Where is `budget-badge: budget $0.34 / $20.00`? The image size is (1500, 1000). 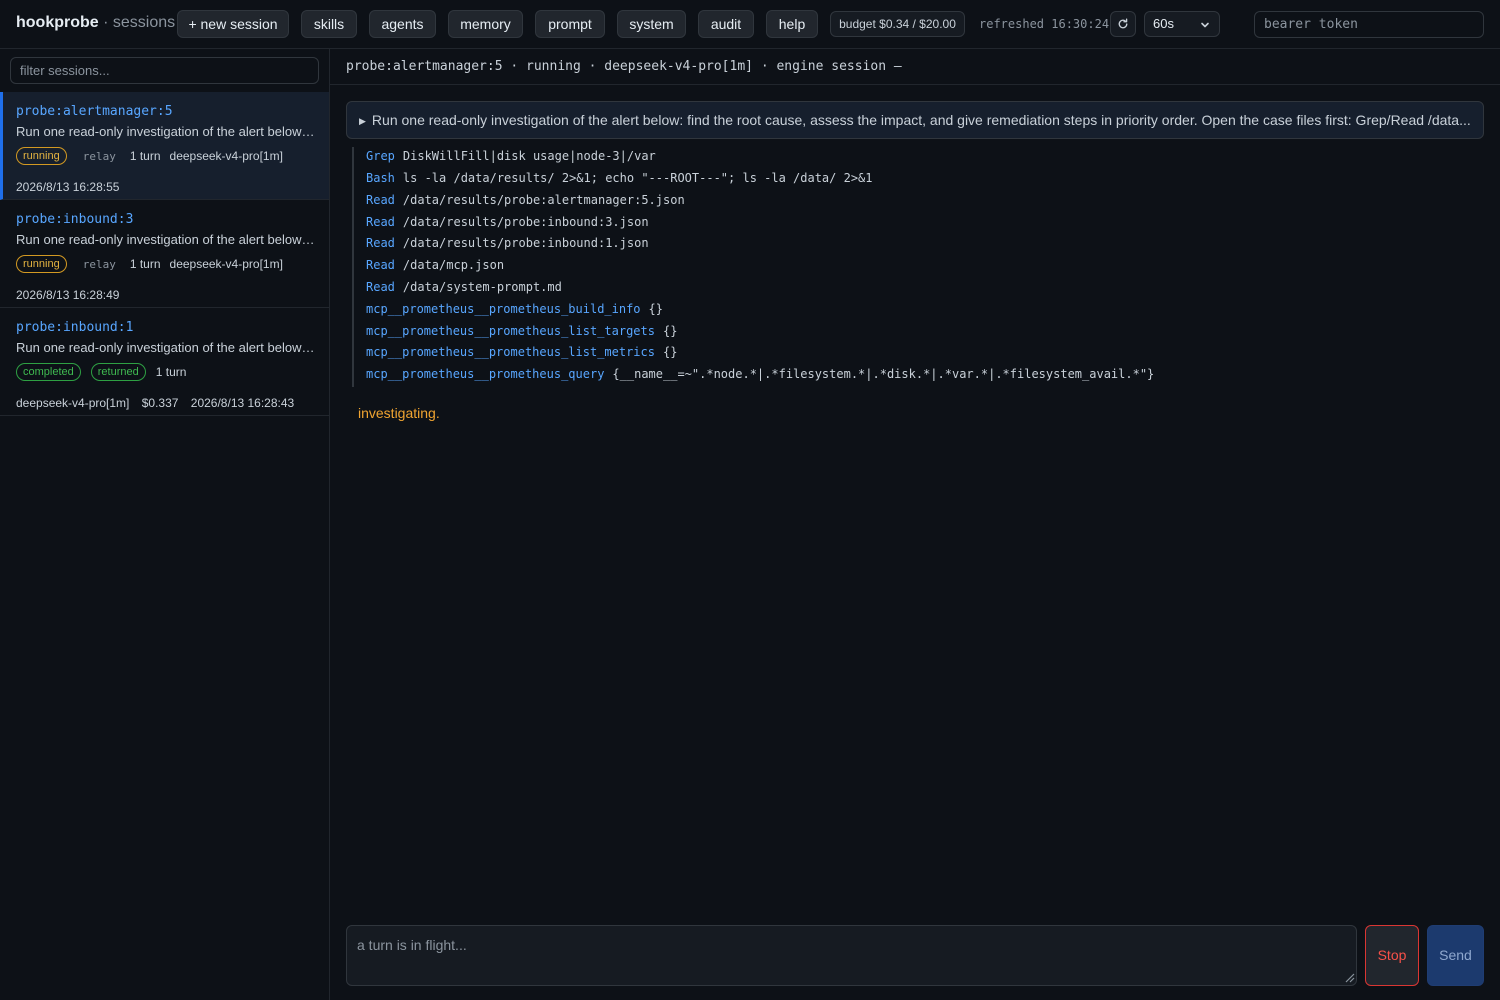 budget-badge: budget $0.34 / $20.00 is located at coordinates (897, 24).